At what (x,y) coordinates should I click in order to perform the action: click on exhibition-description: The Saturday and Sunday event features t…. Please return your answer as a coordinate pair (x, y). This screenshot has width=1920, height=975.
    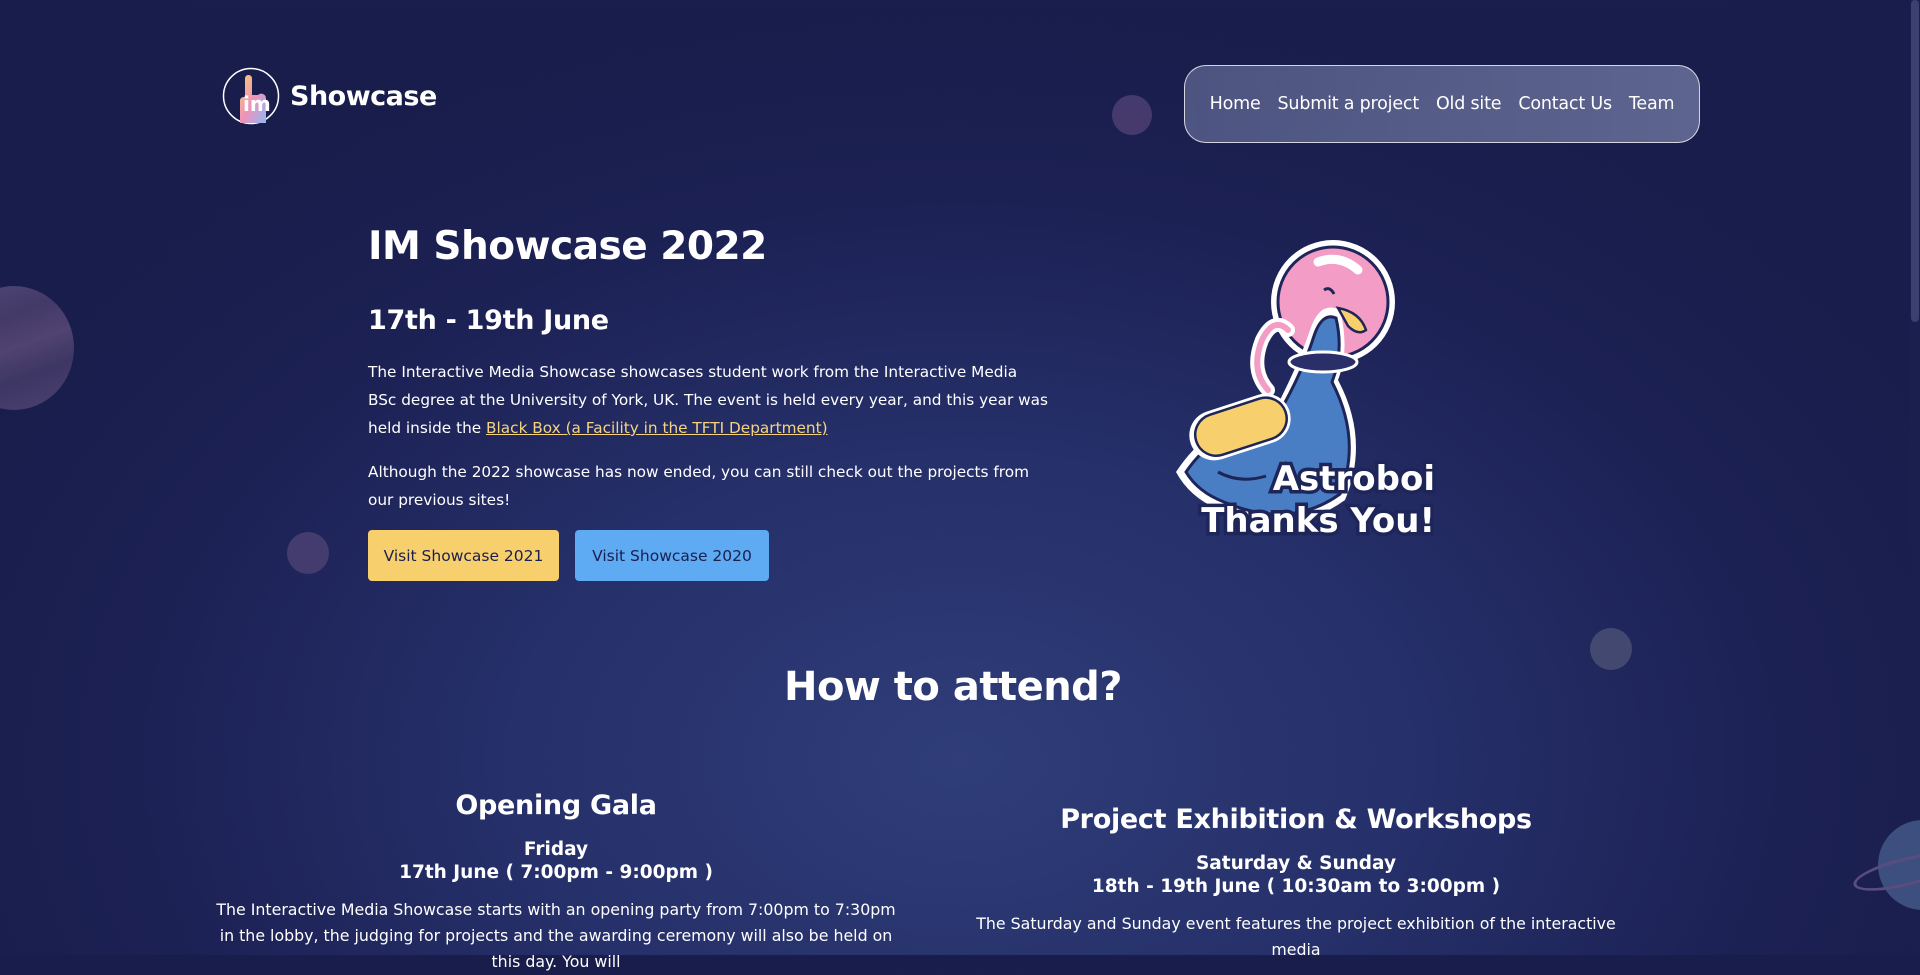
    Looking at the image, I should click on (1296, 936).